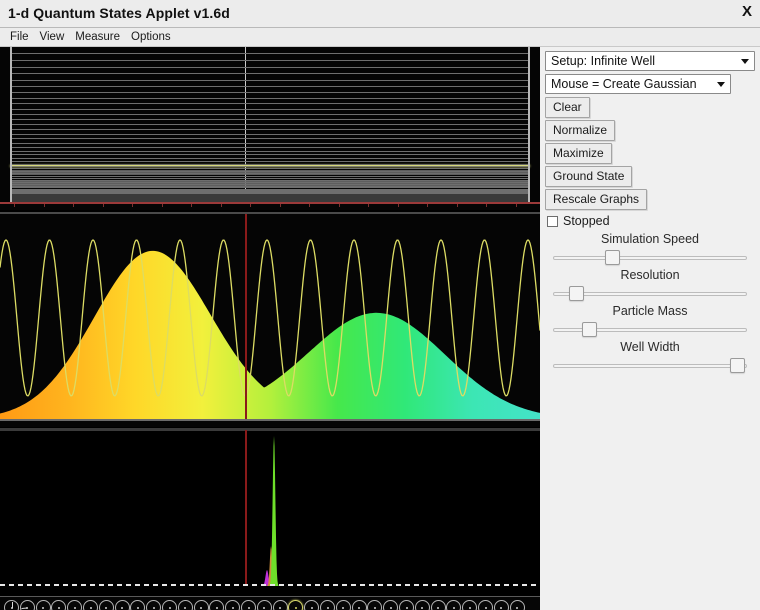 The width and height of the screenshot is (760, 610). I want to click on mouse-mode-select: Mouse = Create Gaussian, so click(638, 84).